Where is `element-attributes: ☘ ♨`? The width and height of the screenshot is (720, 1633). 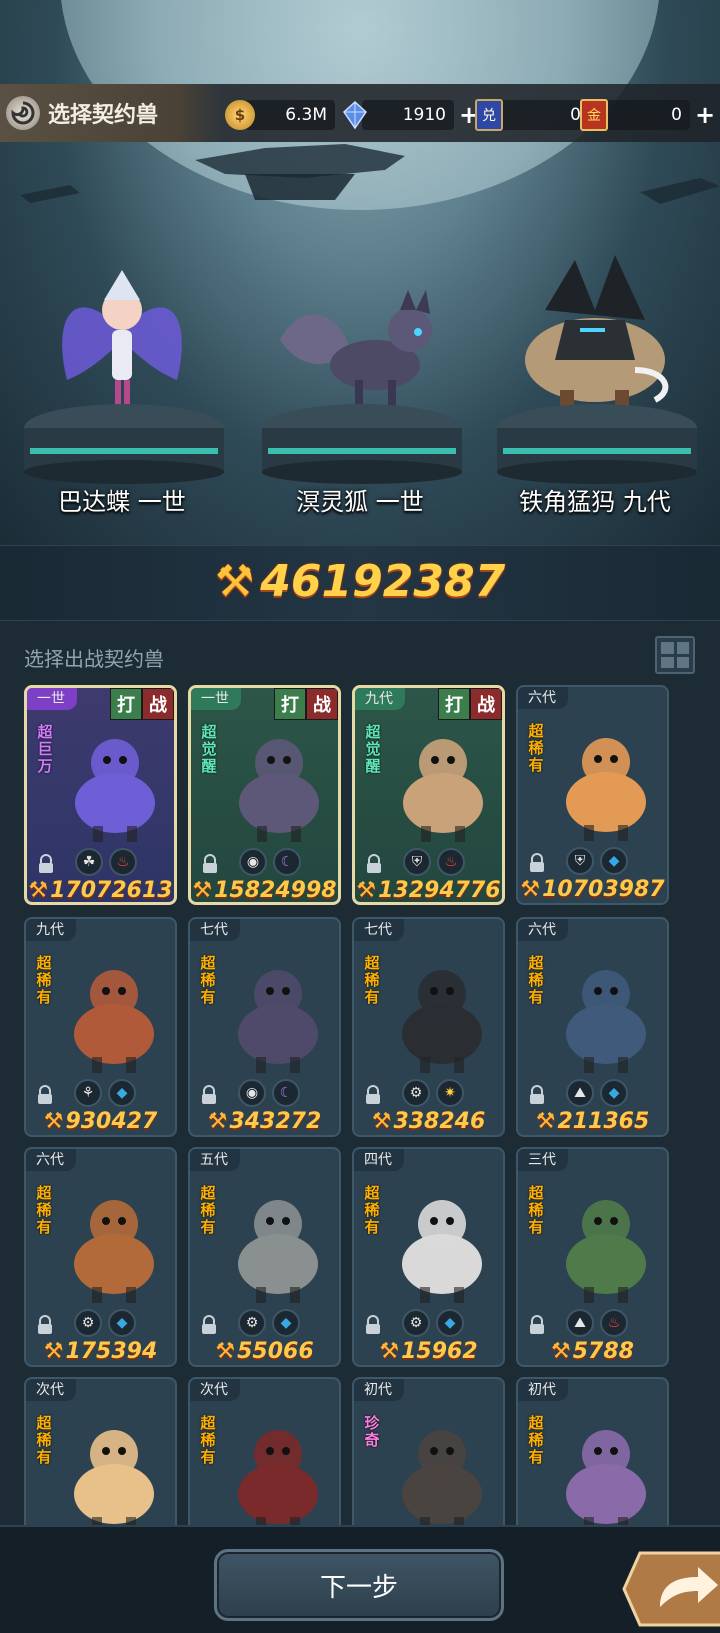 element-attributes: ☘ ♨ is located at coordinates (106, 862).